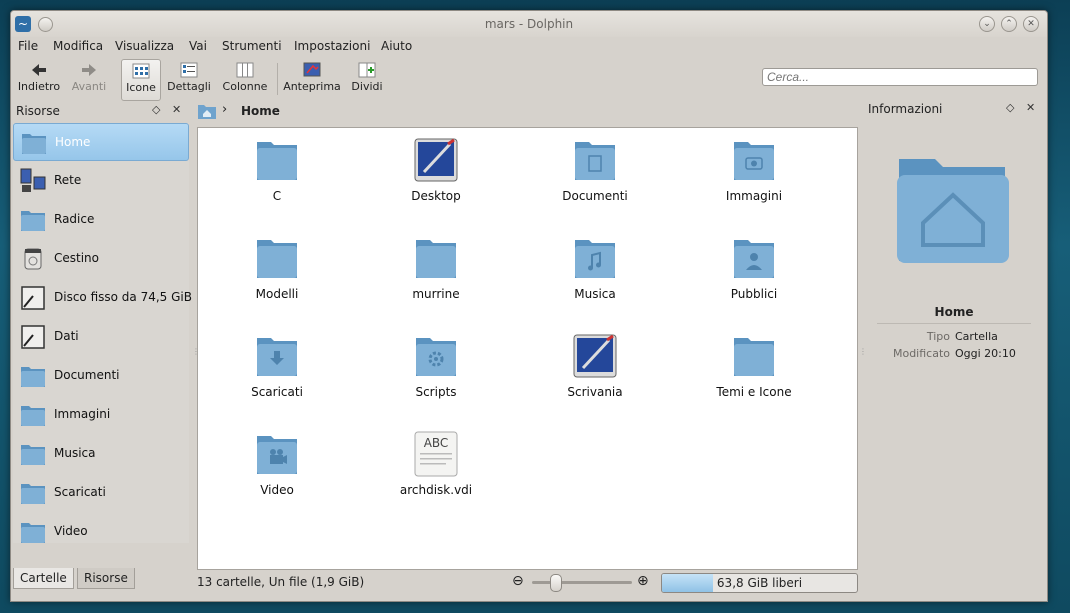 This screenshot has width=1070, height=613. What do you see at coordinates (277, 470) in the screenshot?
I see `file-item: Video` at bounding box center [277, 470].